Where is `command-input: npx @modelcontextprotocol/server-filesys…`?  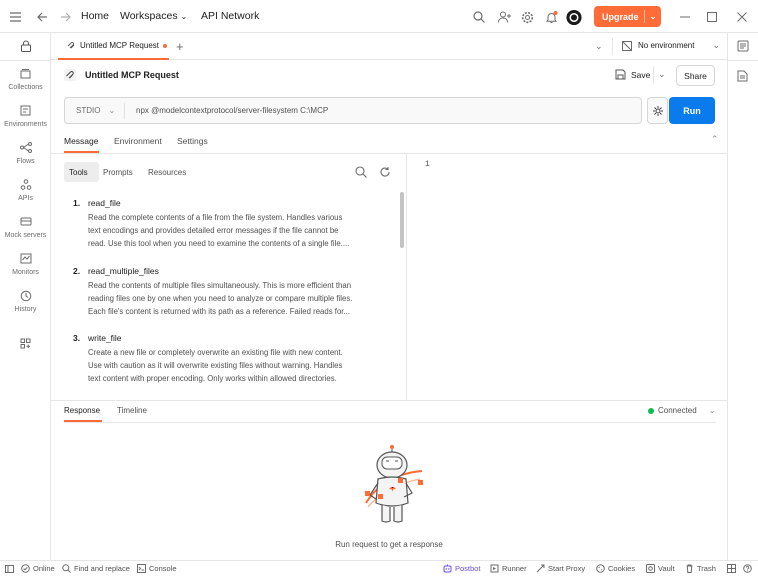 command-input: npx @modelcontextprotocol/server-filesys… is located at coordinates (232, 110).